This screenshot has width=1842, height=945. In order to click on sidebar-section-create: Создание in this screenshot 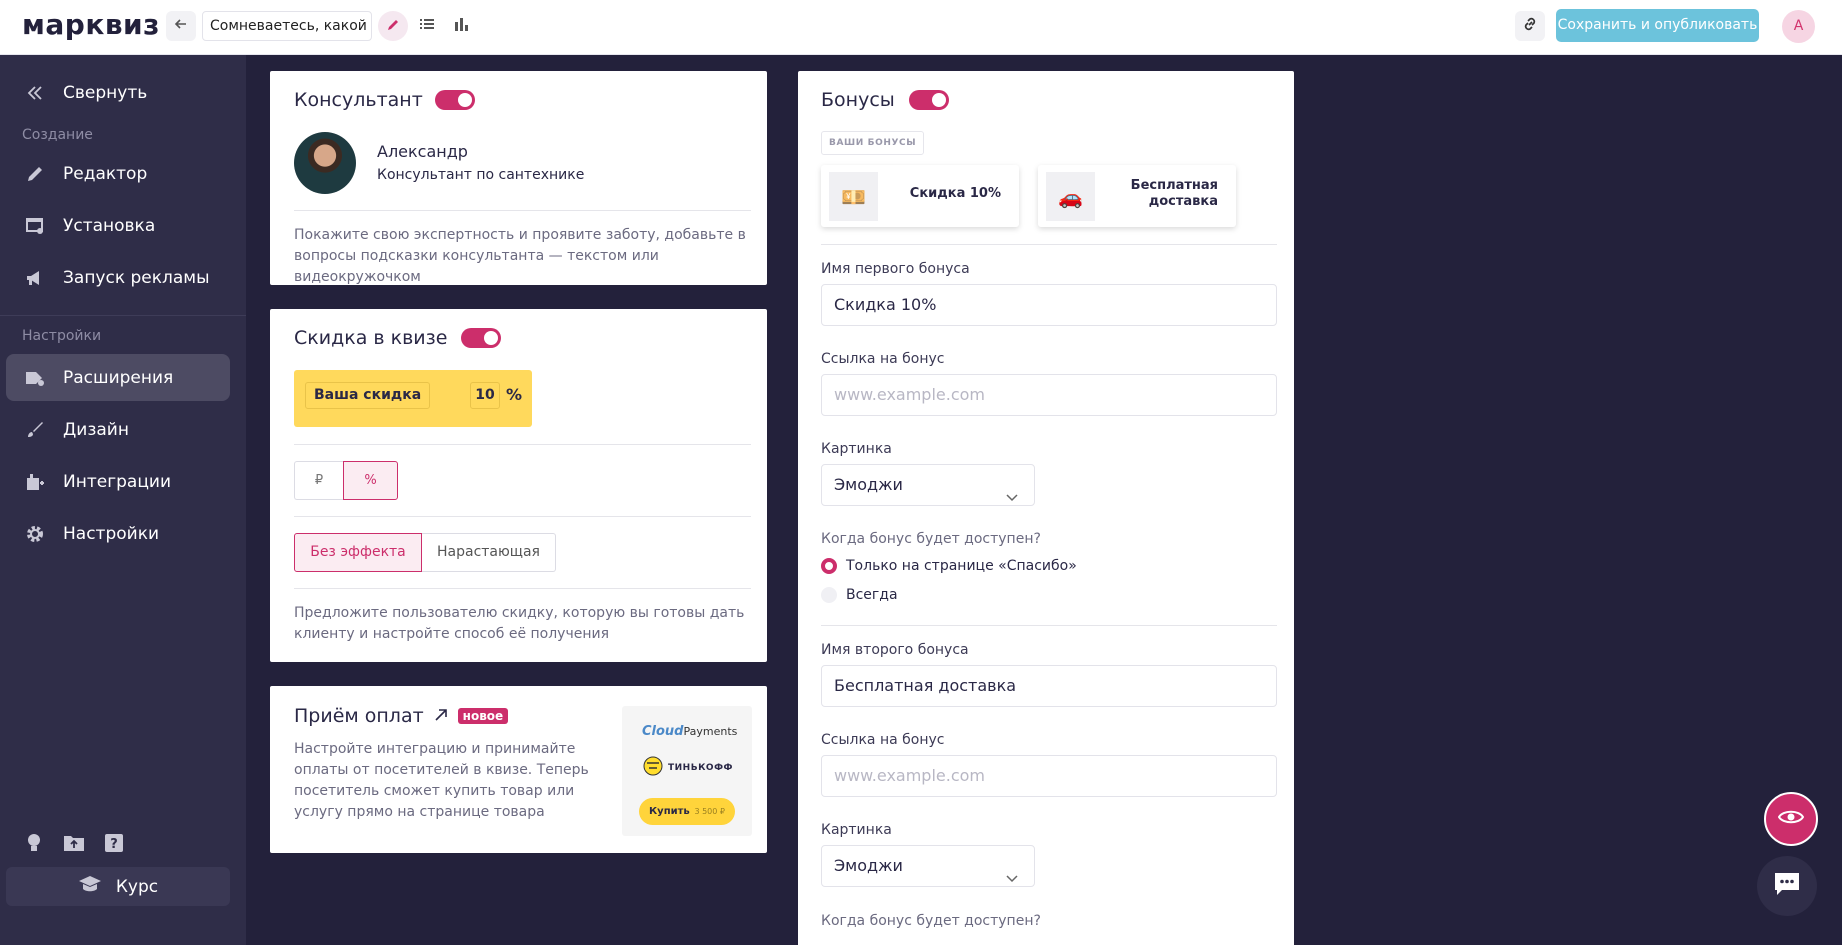, I will do `click(57, 135)`.